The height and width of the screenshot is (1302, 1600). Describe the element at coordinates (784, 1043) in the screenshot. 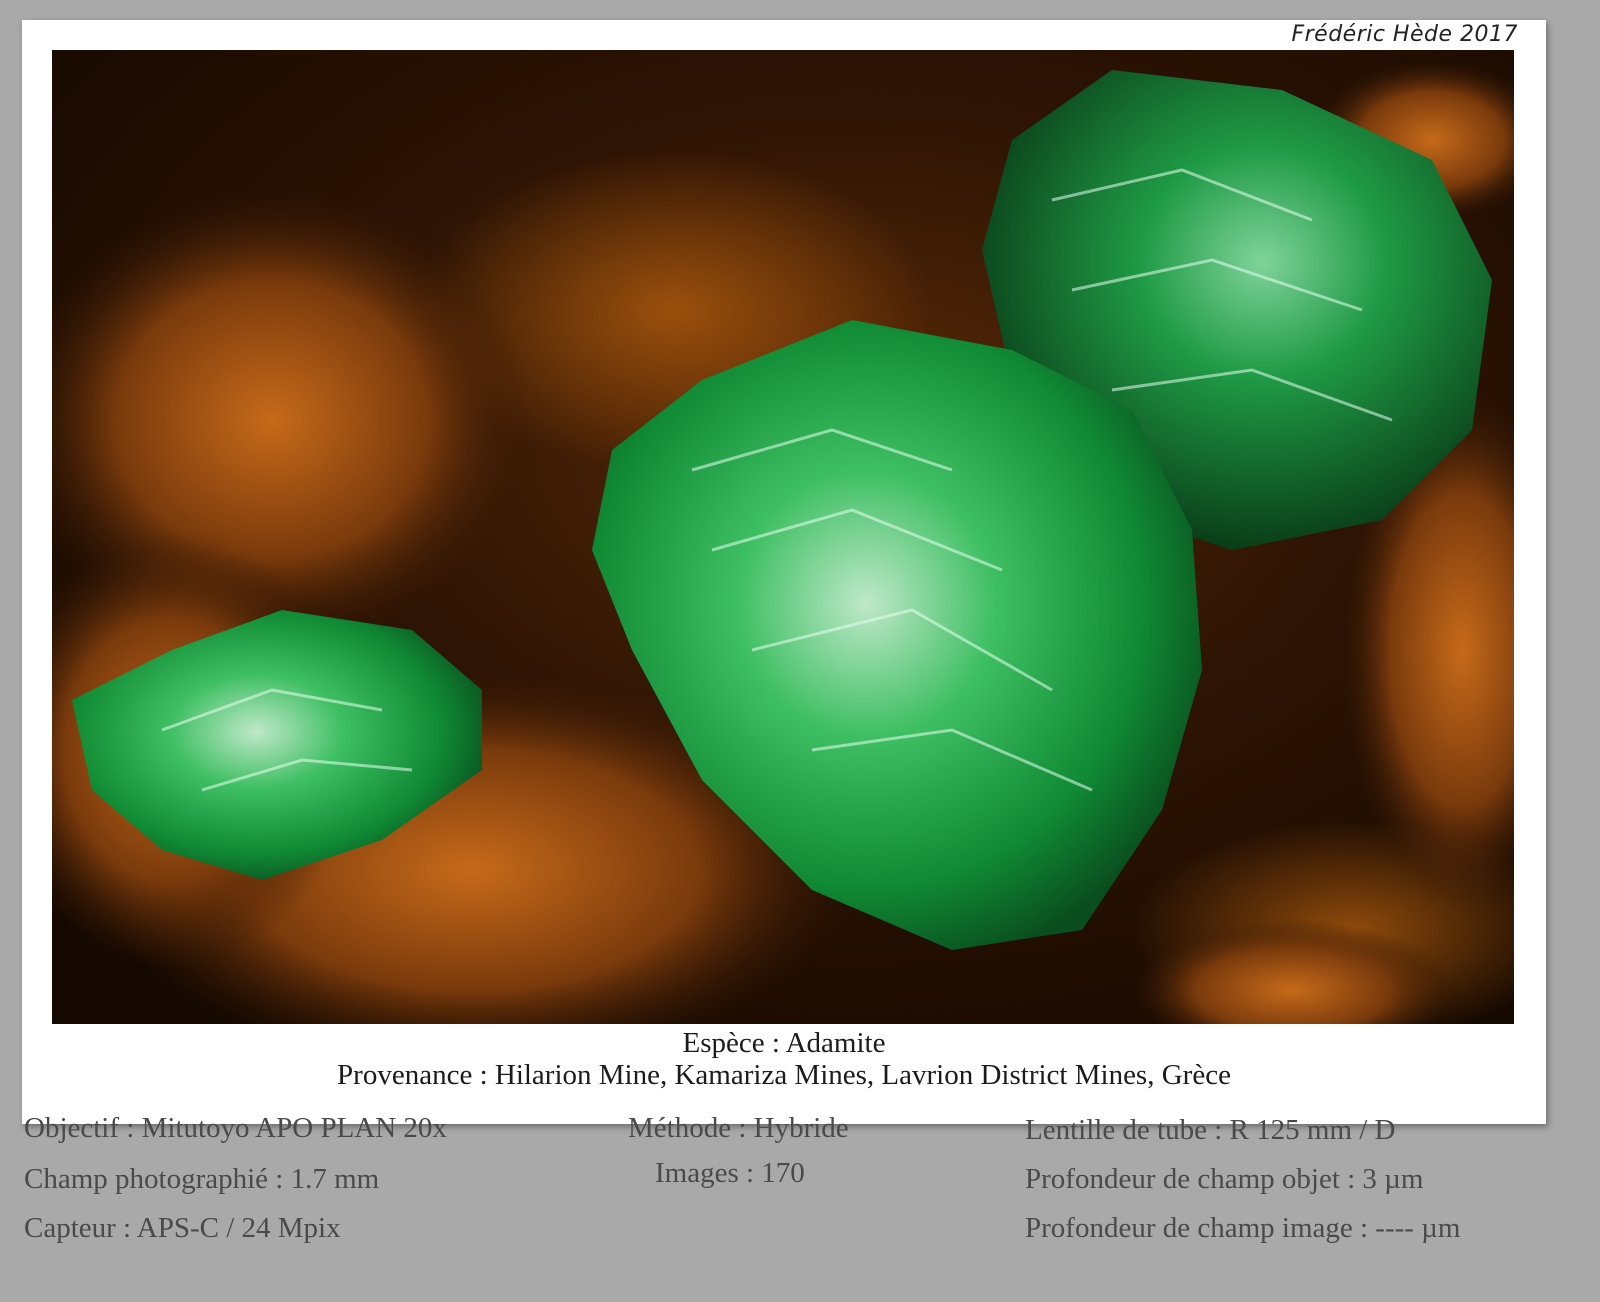

I see `species-caption: Espèce : Adamite` at that location.